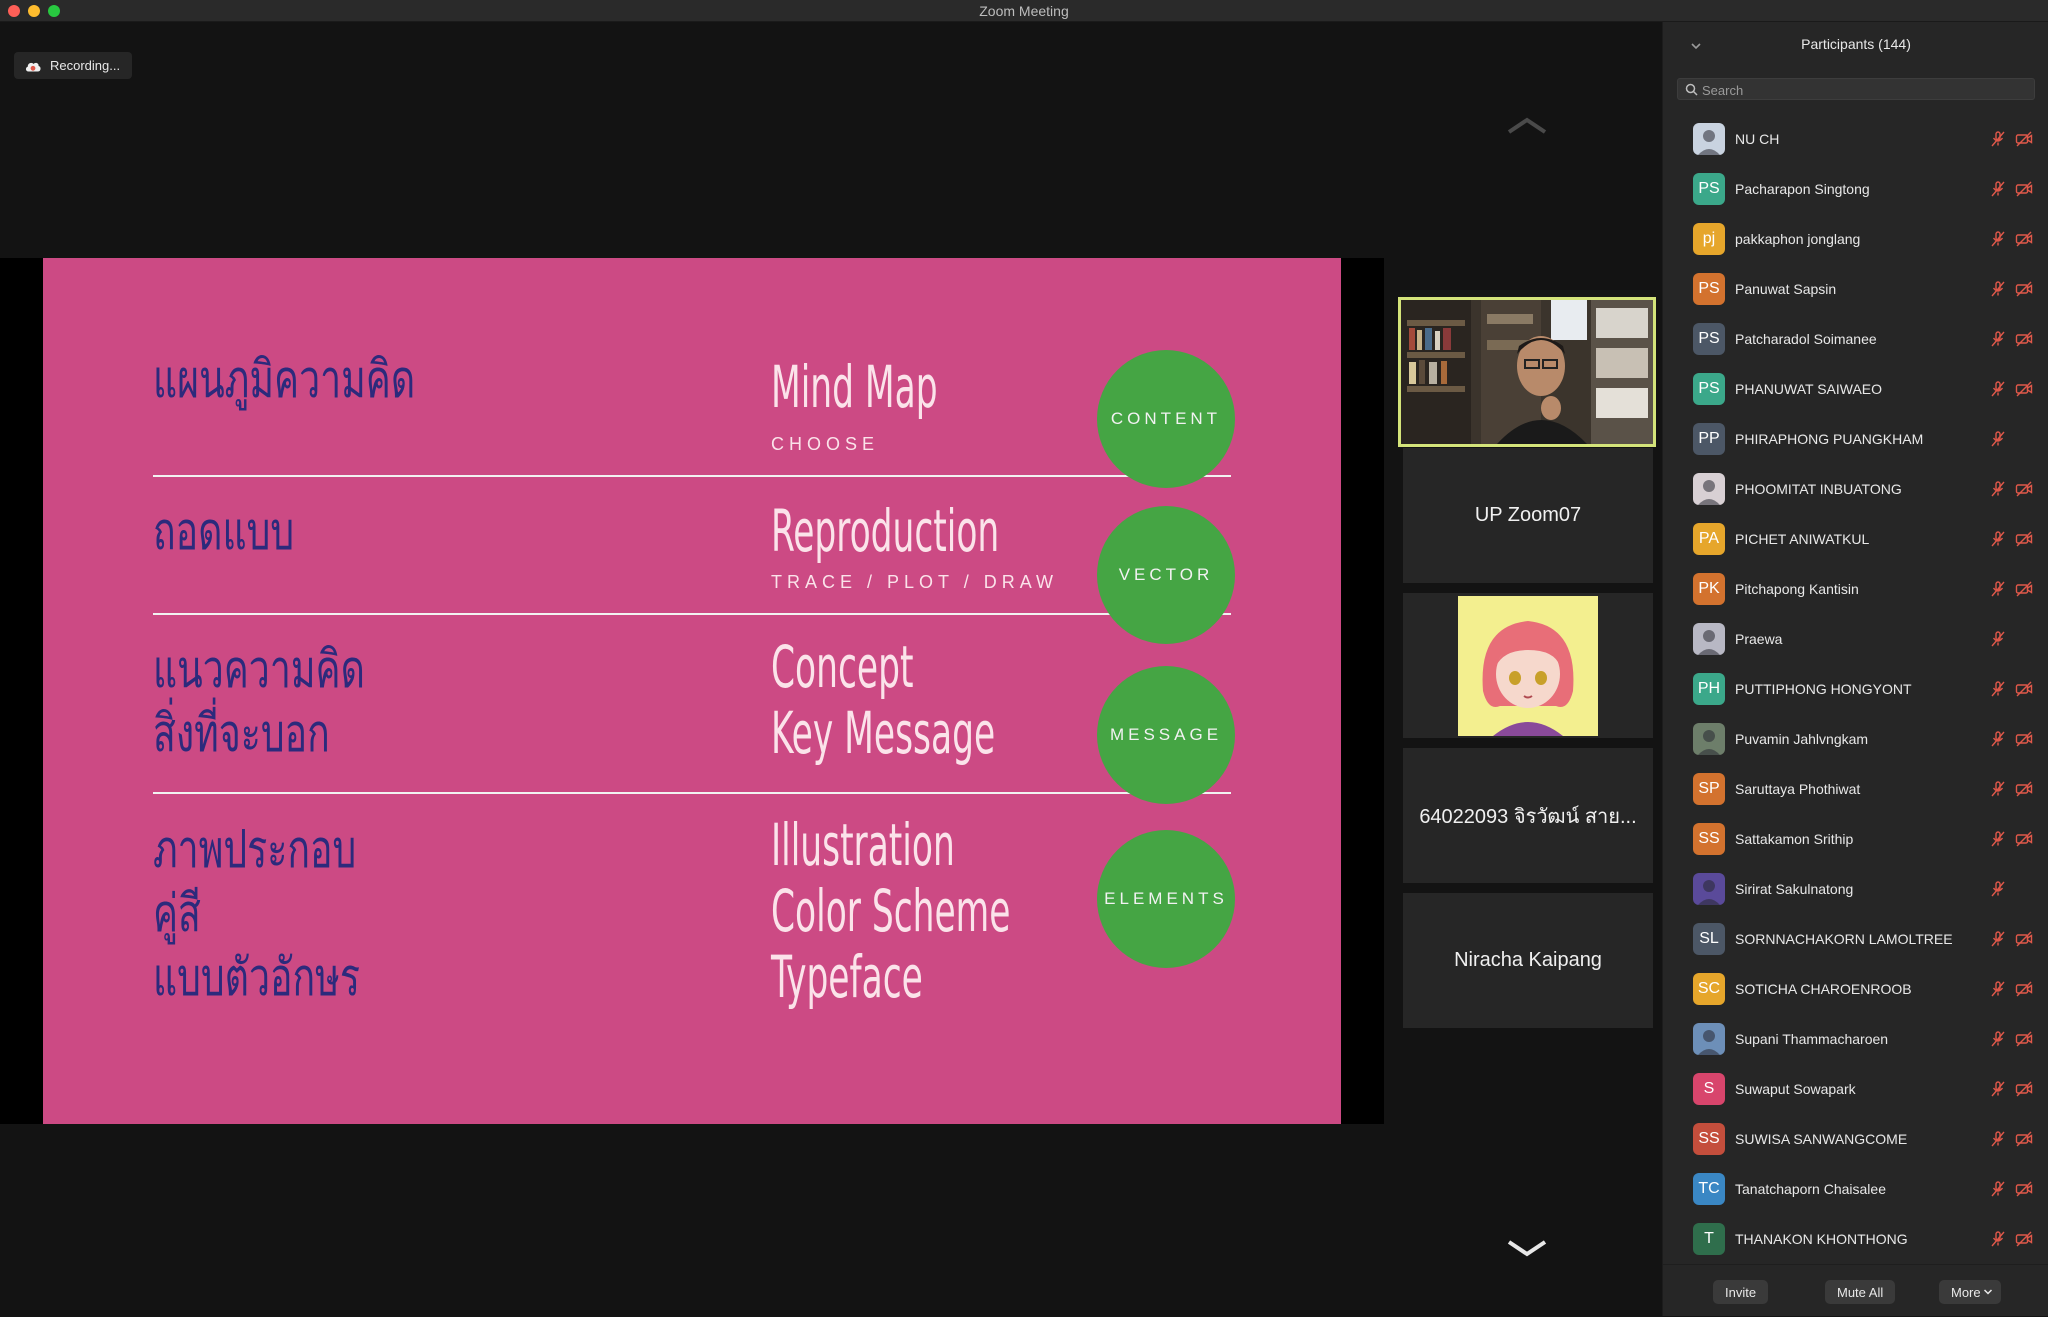 This screenshot has width=2048, height=1317. Describe the element at coordinates (1855, 989) in the screenshot. I see `participant-row: SC SOTICHA CHAROENROOB` at that location.